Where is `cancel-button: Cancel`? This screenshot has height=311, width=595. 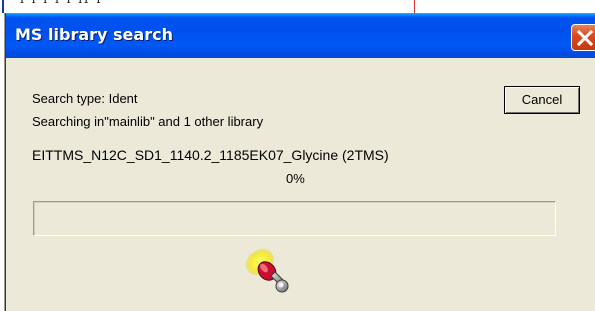
cancel-button: Cancel is located at coordinates (542, 100).